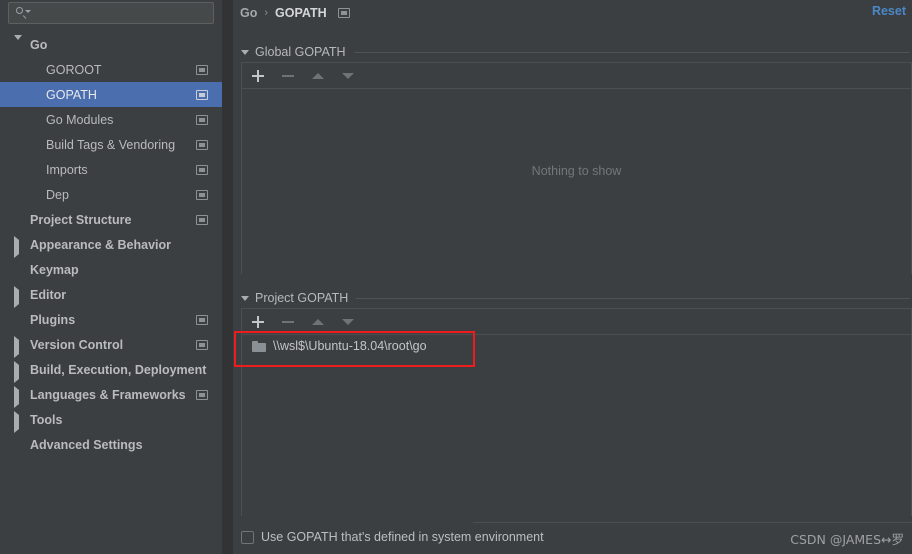 The image size is (912, 554). What do you see at coordinates (48, 294) in the screenshot?
I see `sidebar-item-label: Editor` at bounding box center [48, 294].